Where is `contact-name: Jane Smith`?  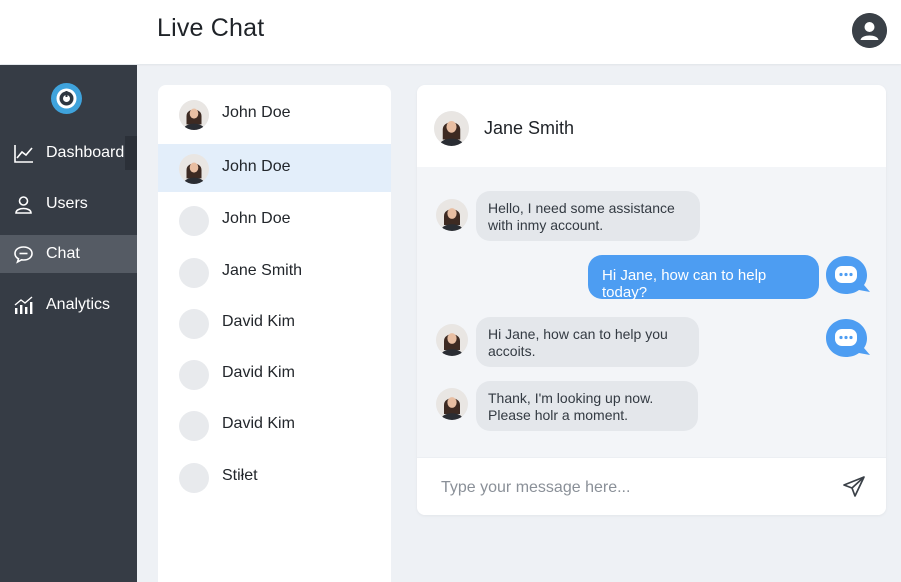
contact-name: Jane Smith is located at coordinates (262, 270).